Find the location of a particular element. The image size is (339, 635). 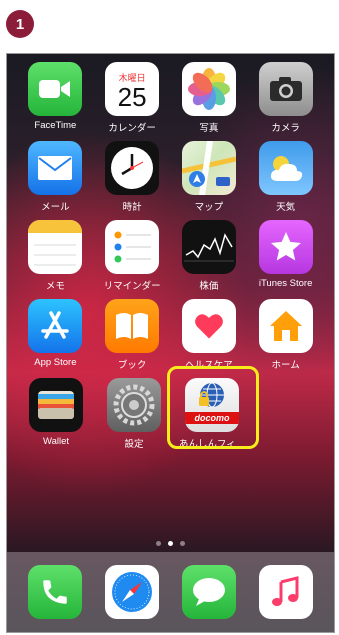

app-notes: メモ is located at coordinates (55, 259).